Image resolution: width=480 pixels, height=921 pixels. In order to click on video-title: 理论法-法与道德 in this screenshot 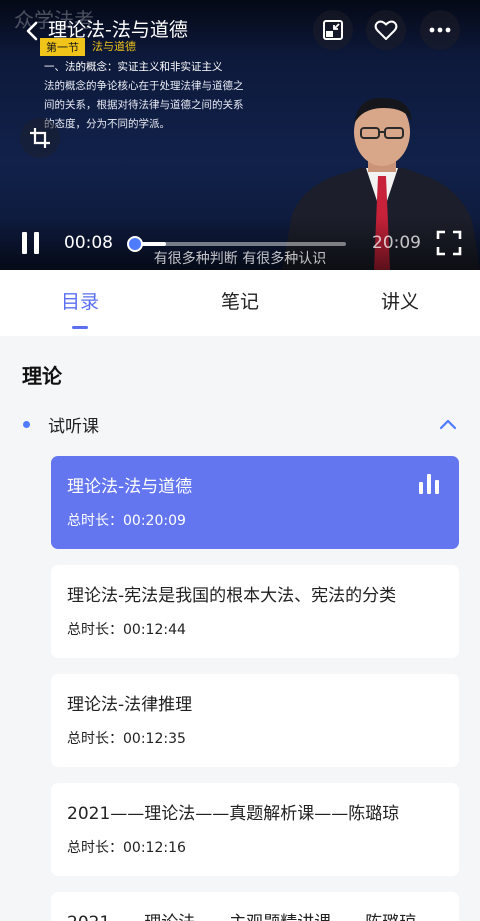, I will do `click(118, 30)`.